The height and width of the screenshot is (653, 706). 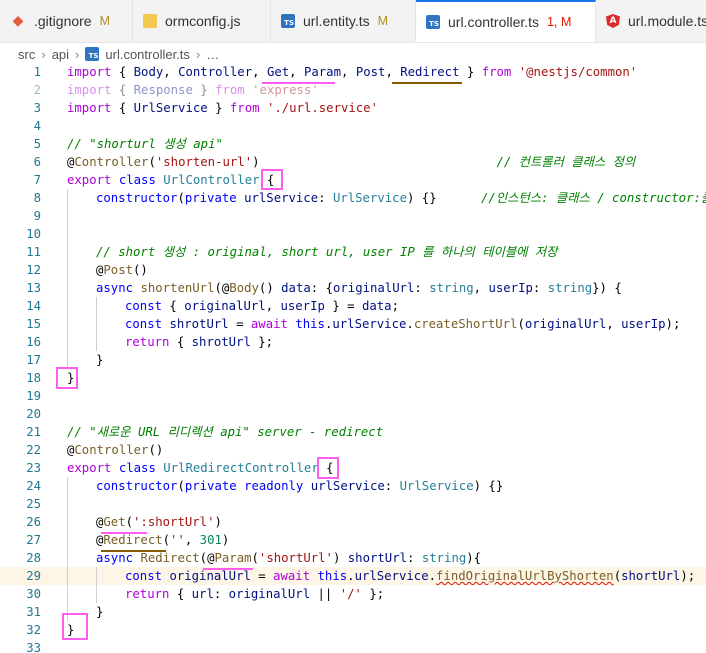 What do you see at coordinates (353, 90) in the screenshot?
I see `code-line: 2 import { Response } from 'express'` at bounding box center [353, 90].